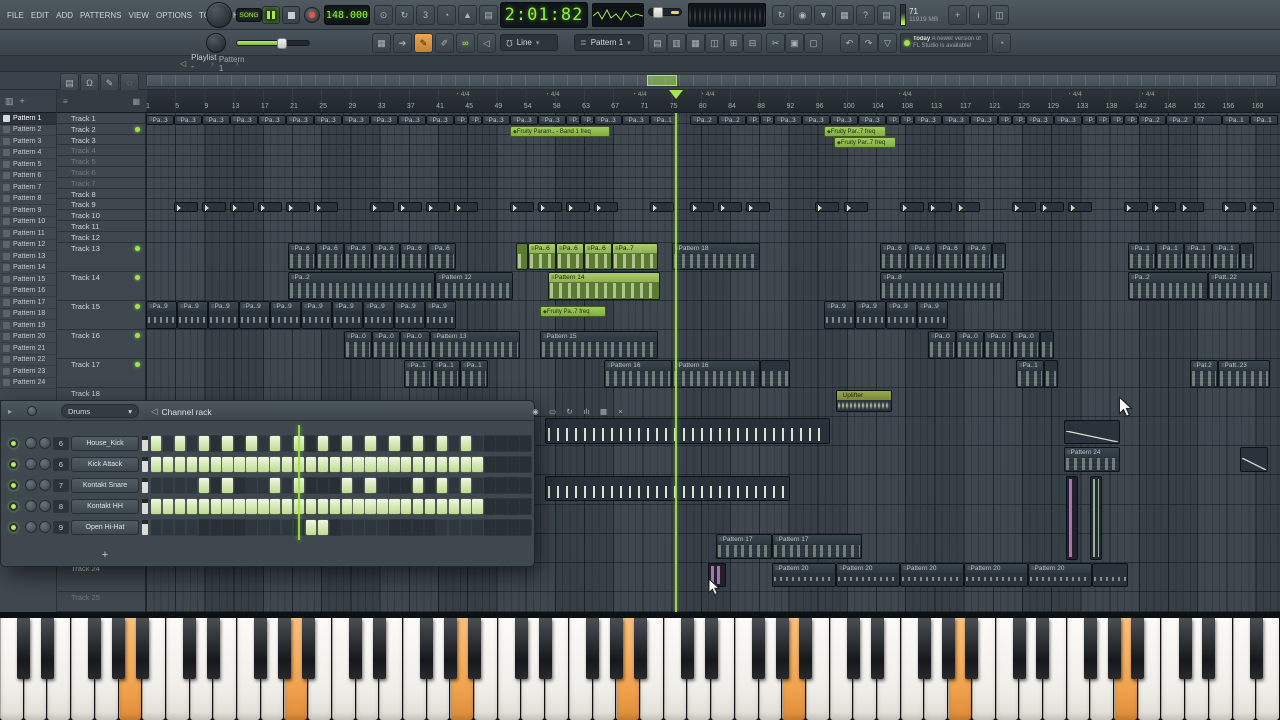  I want to click on playlist-clip: Pattern 14, so click(604, 286).